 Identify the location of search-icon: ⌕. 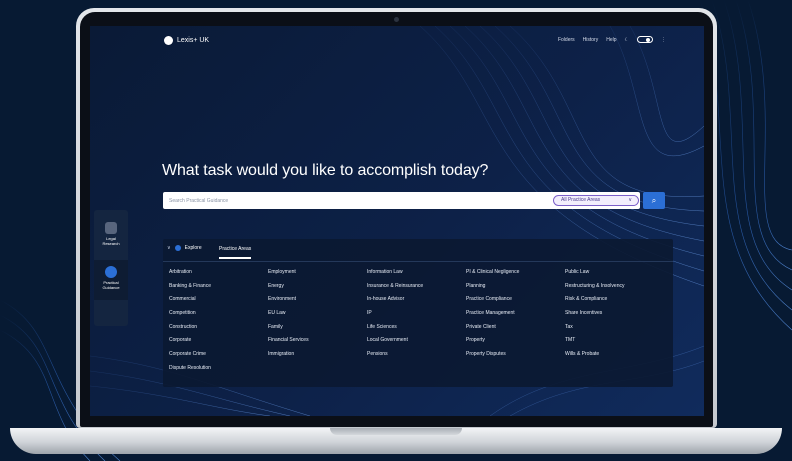
(654, 200).